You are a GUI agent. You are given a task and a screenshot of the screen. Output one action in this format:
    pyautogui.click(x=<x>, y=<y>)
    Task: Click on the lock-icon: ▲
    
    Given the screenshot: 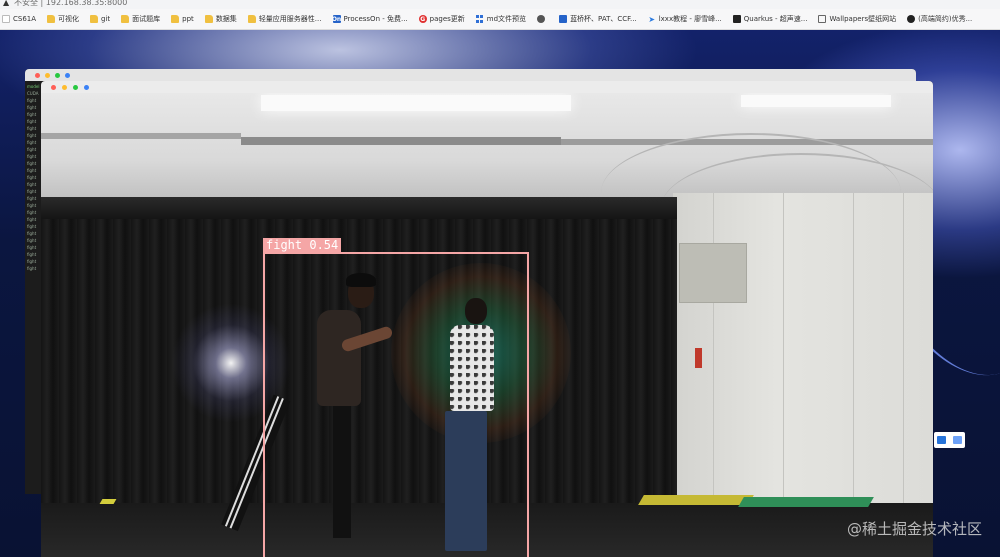 What is the action you would take?
    pyautogui.click(x=6, y=3)
    